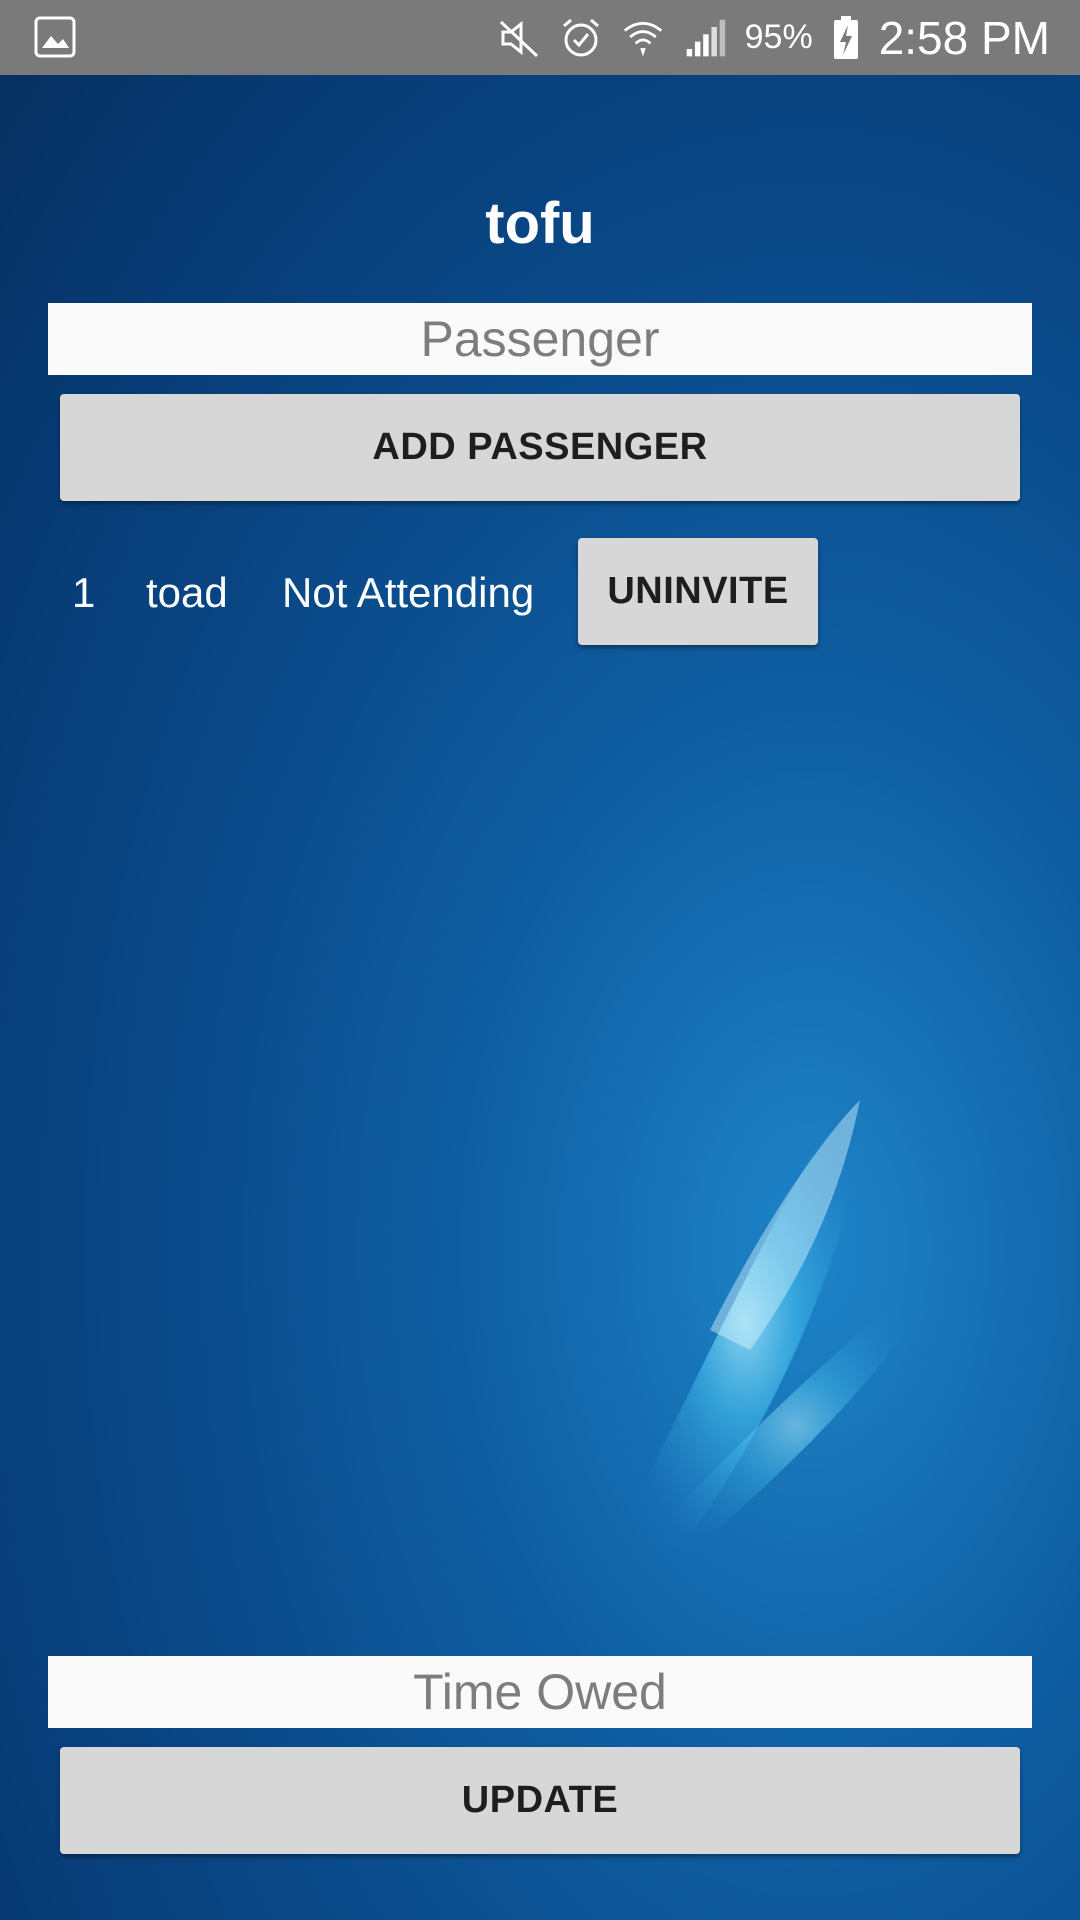 This screenshot has height=1920, width=1080. I want to click on passenger-name: toad, so click(187, 592).